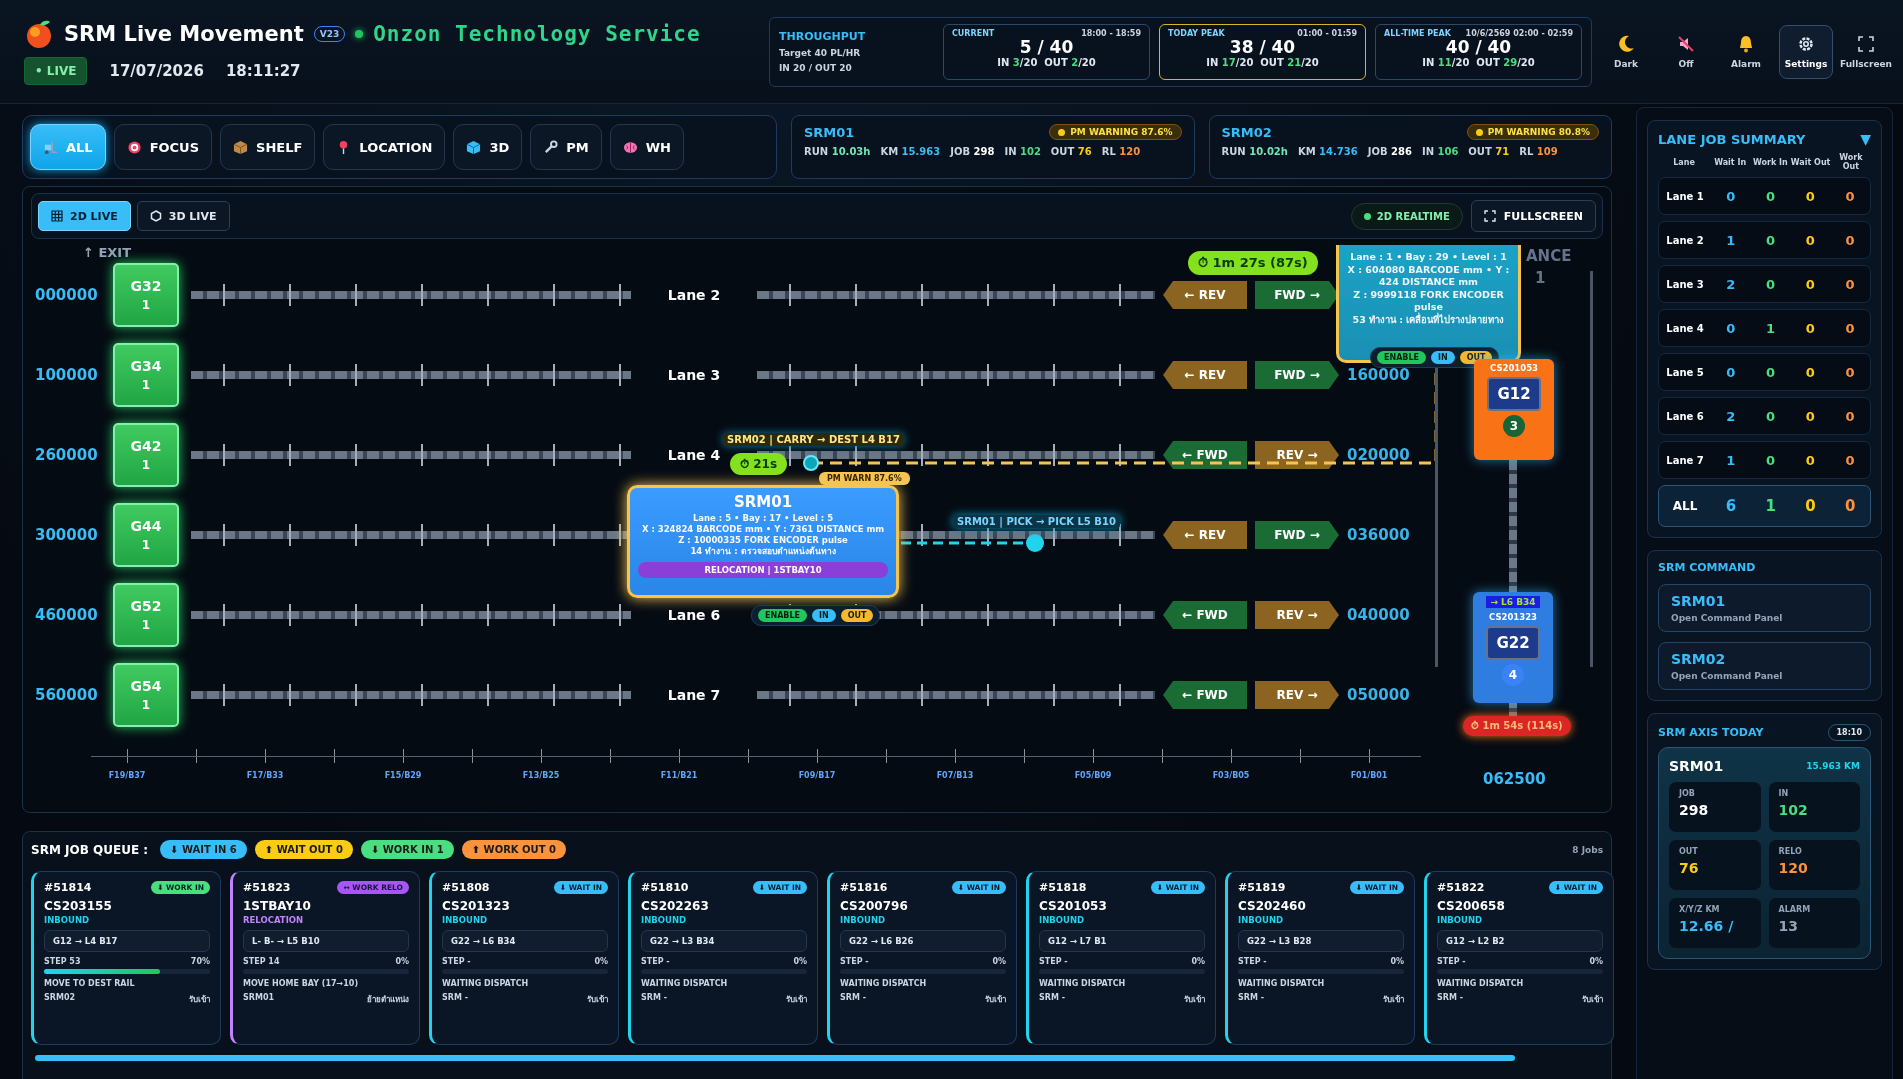 The width and height of the screenshot is (1903, 1079). I want to click on scrollbar, so click(775, 1058).